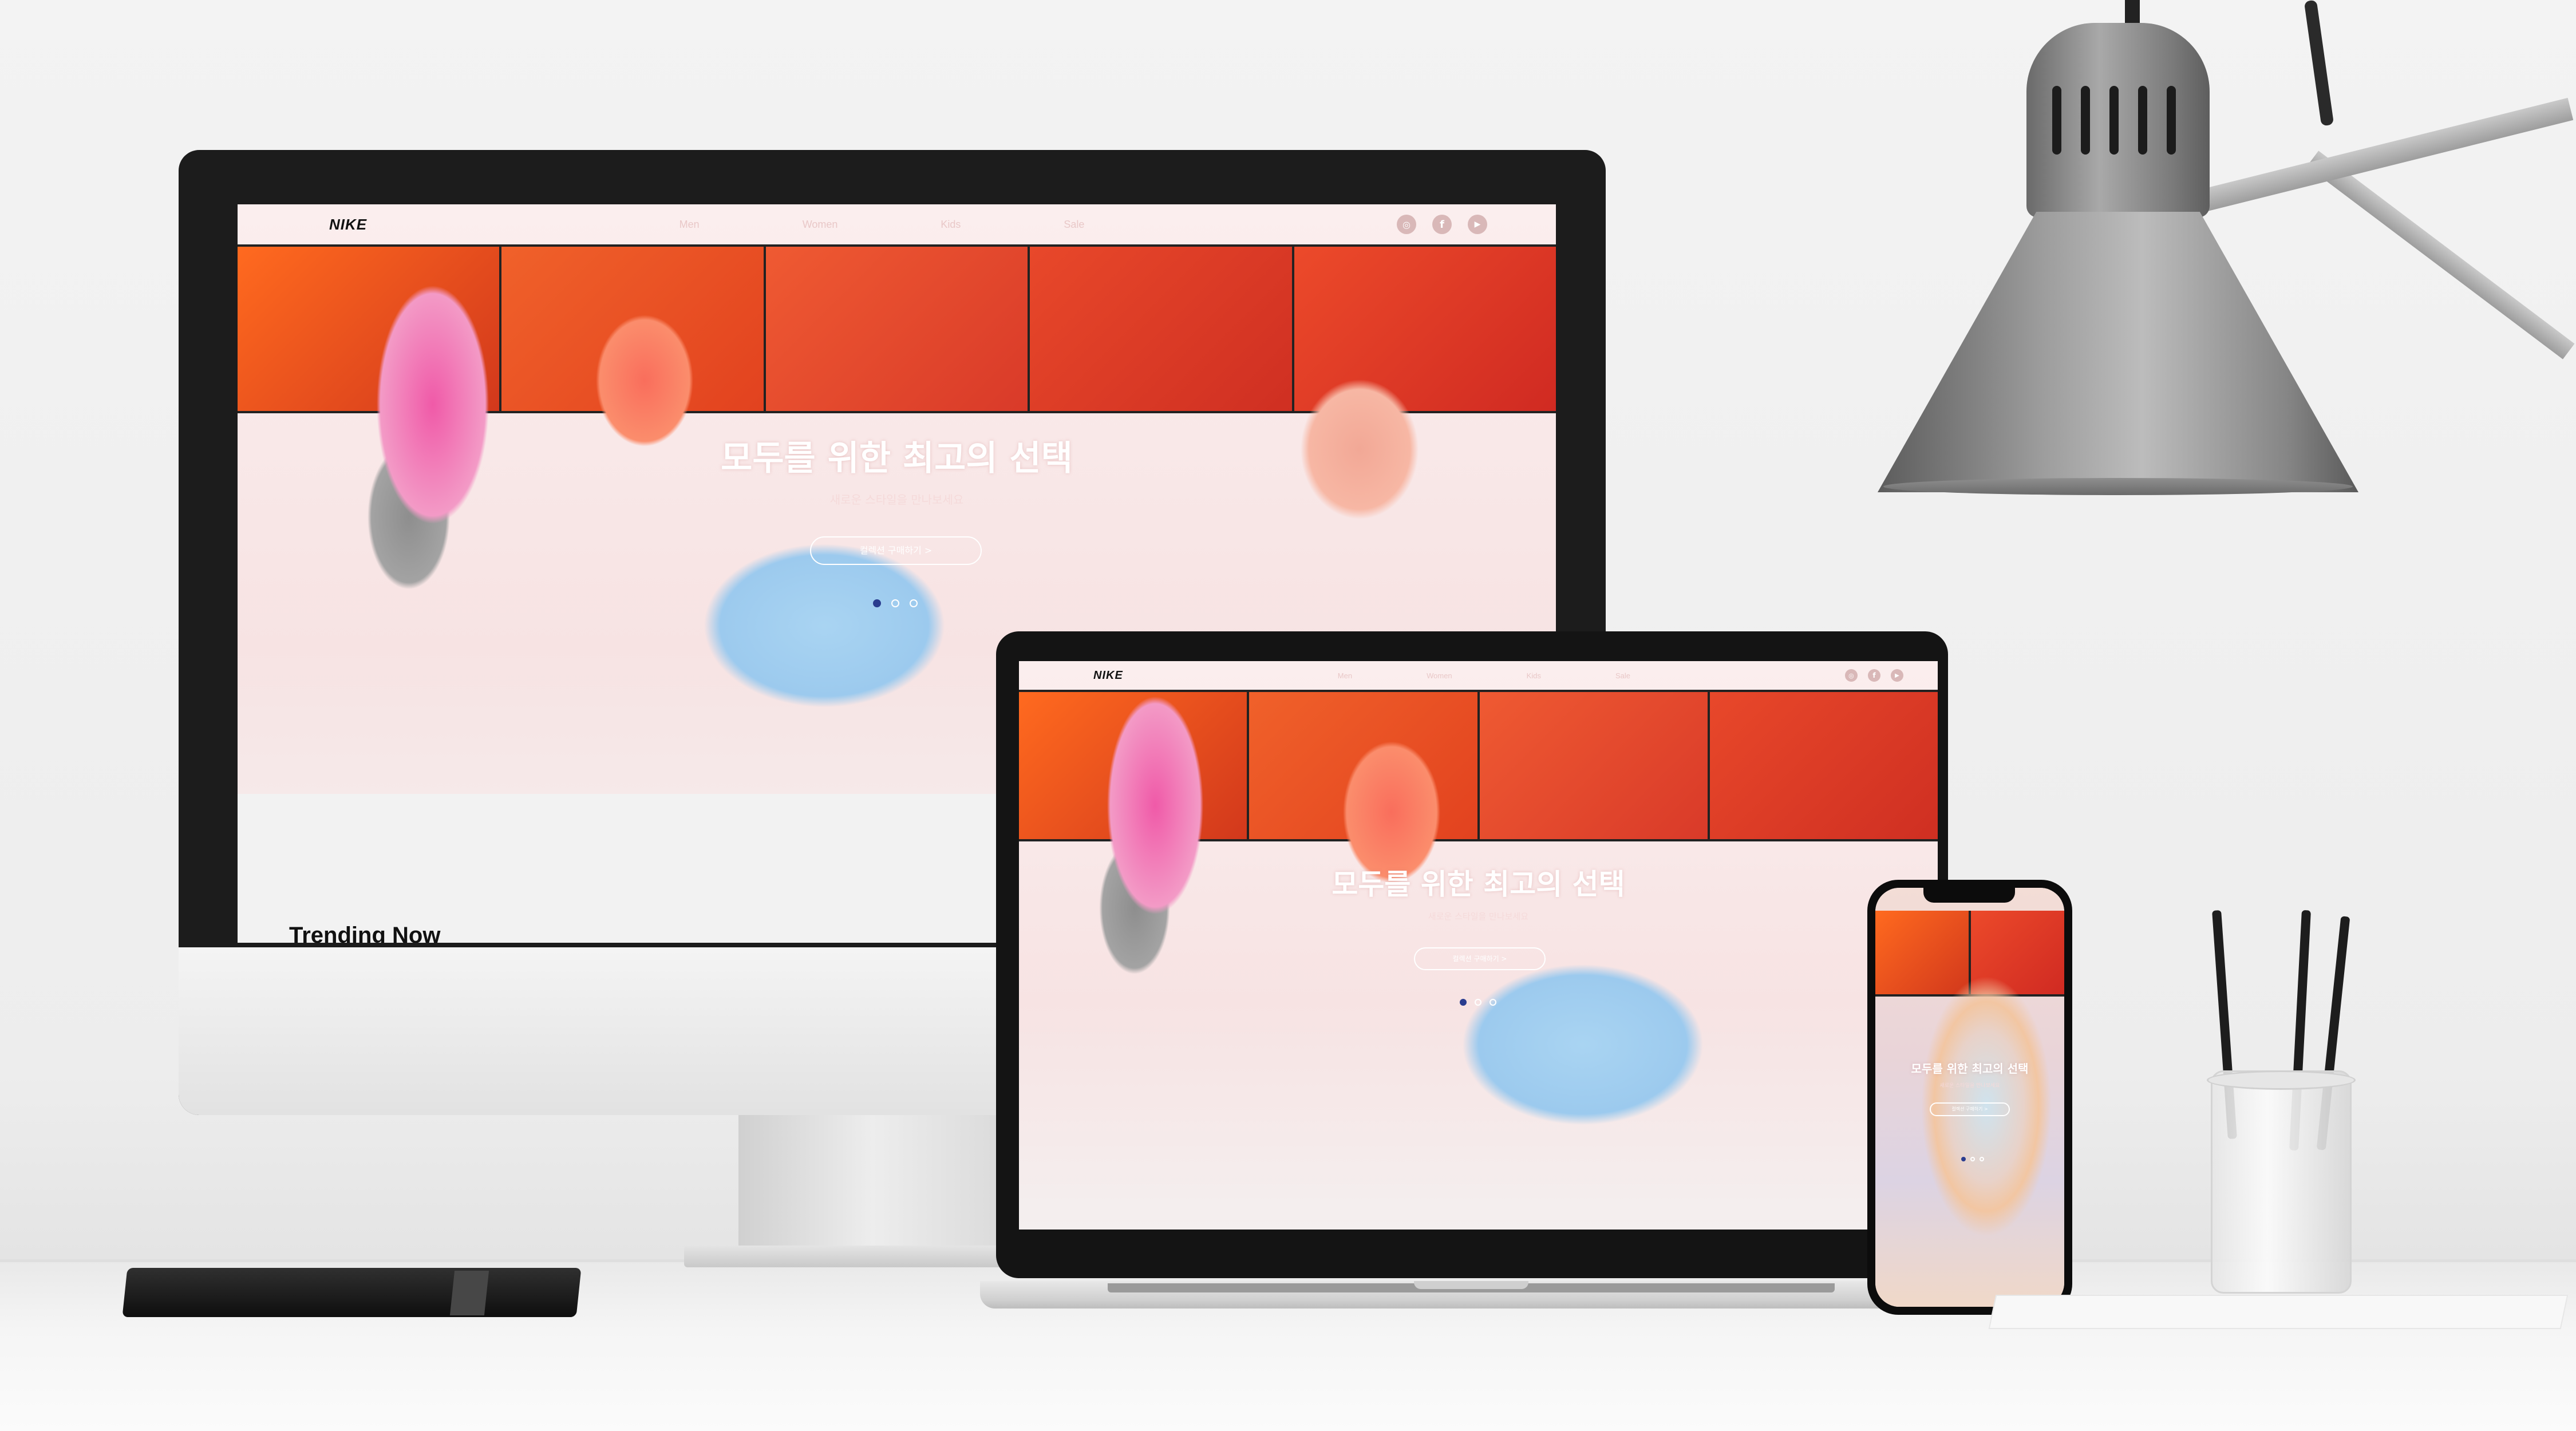  I want to click on paper-sheet, so click(2278, 1312).